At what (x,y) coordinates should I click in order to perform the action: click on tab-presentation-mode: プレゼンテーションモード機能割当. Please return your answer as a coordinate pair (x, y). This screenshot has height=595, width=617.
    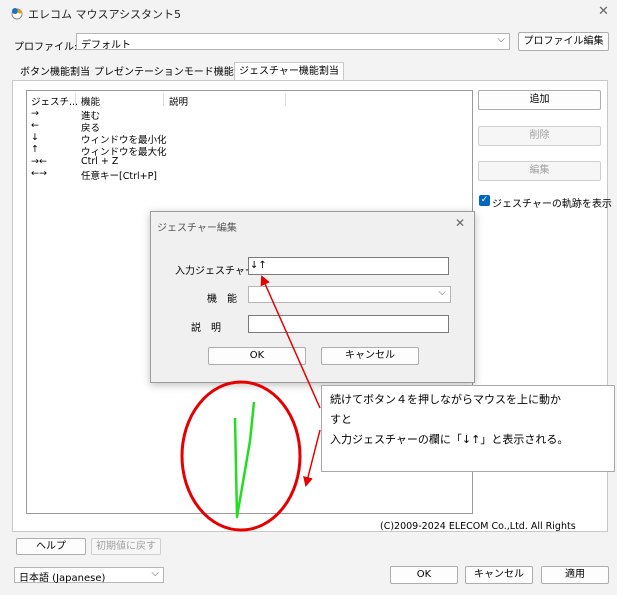
    Looking at the image, I should click on (174, 72).